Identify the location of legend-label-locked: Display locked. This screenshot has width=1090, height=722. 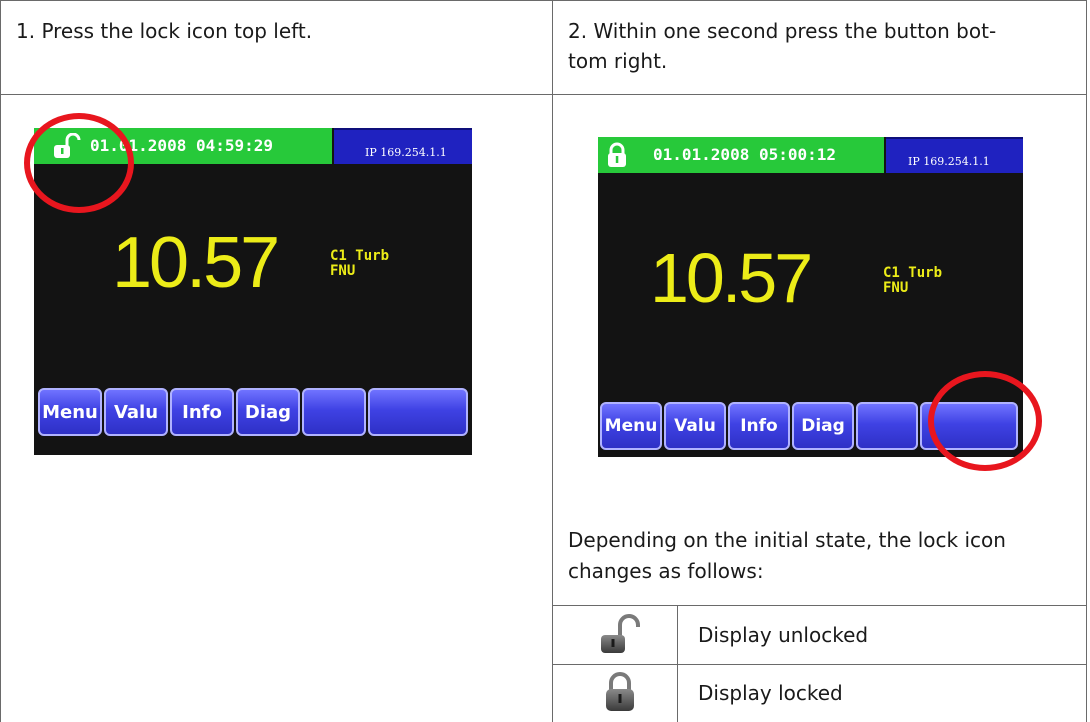
(770, 693).